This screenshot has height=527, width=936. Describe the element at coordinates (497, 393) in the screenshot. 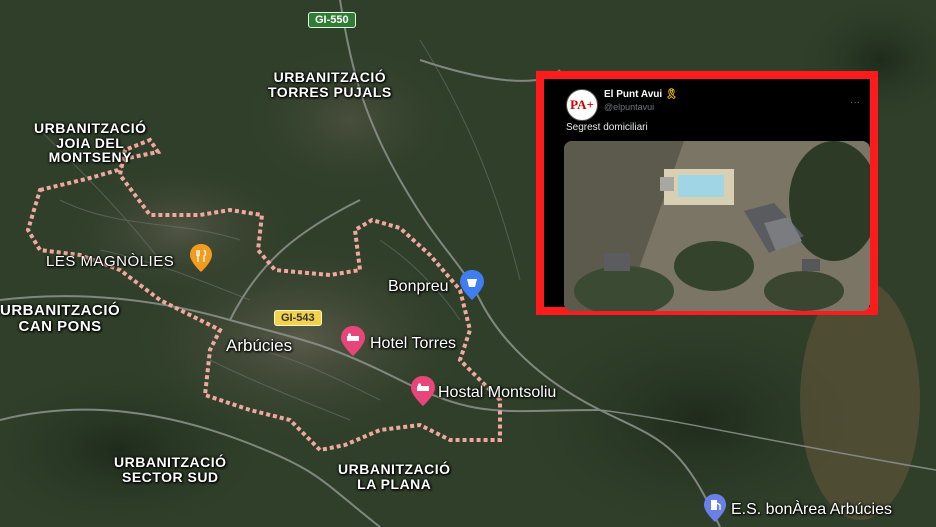

I see `poi-hostal-montsoliu-label: Hostal Montsoliu` at that location.